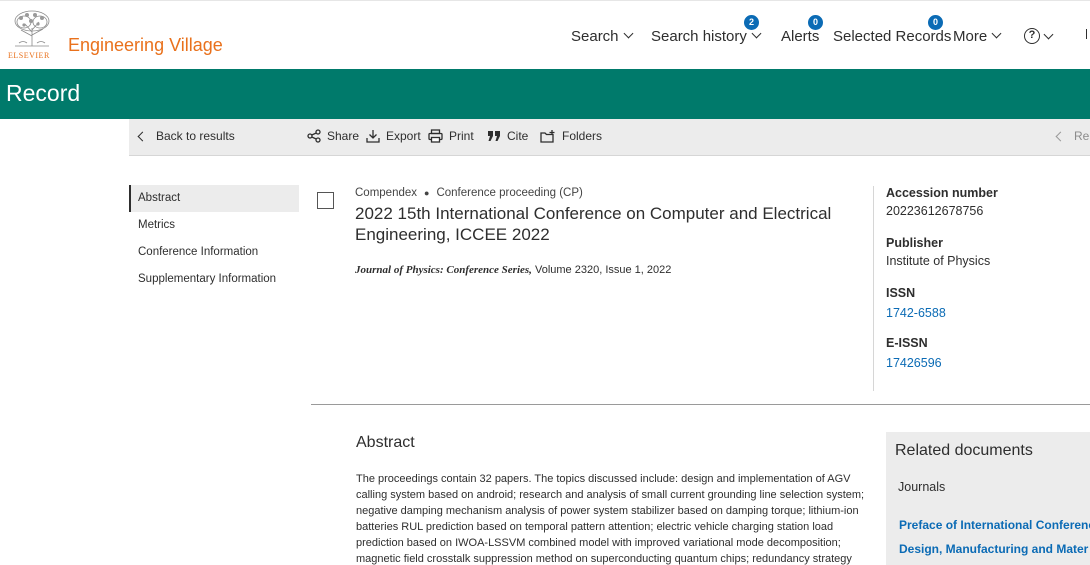 Image resolution: width=1090 pixels, height=565 pixels. I want to click on share-icon, so click(314, 136).